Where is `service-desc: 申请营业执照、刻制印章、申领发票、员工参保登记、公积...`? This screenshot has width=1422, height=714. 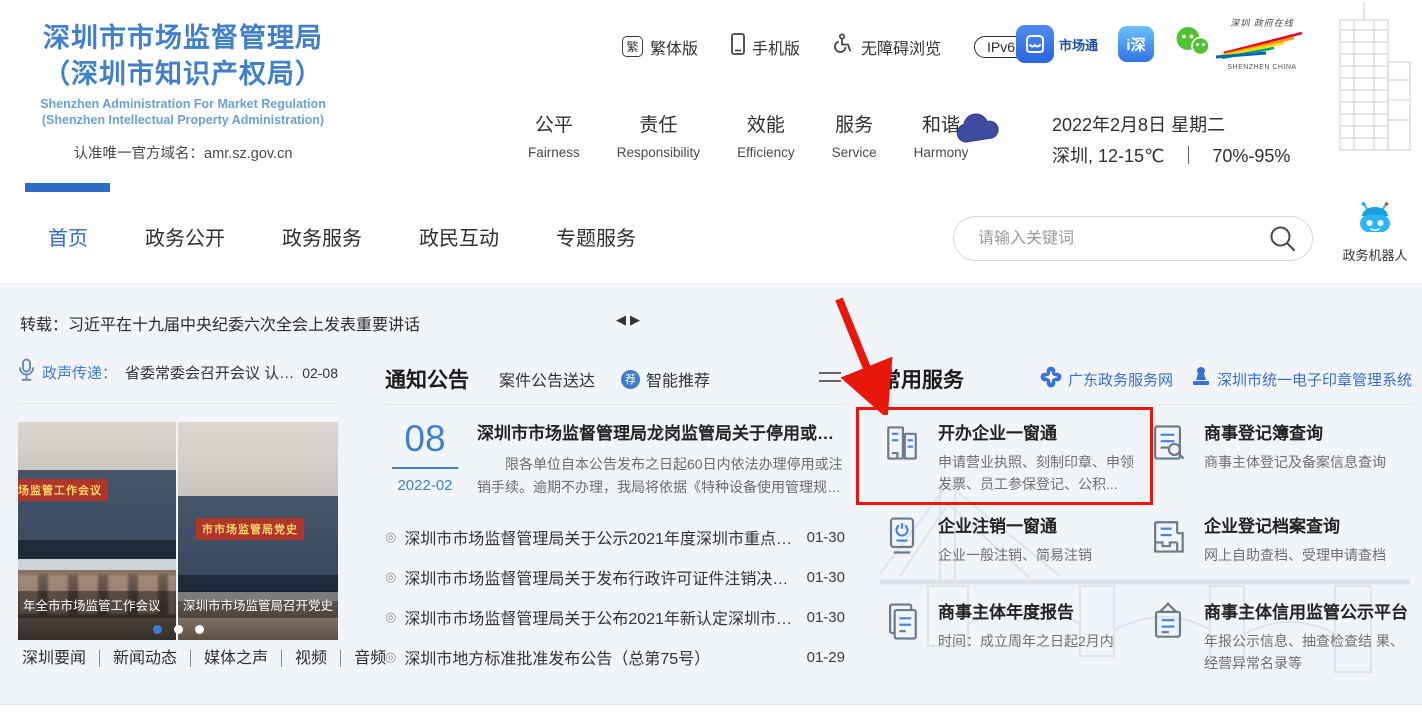 service-desc: 申请营业执照、刻制印章、申领发票、员工参保登记、公积... is located at coordinates (1036, 473).